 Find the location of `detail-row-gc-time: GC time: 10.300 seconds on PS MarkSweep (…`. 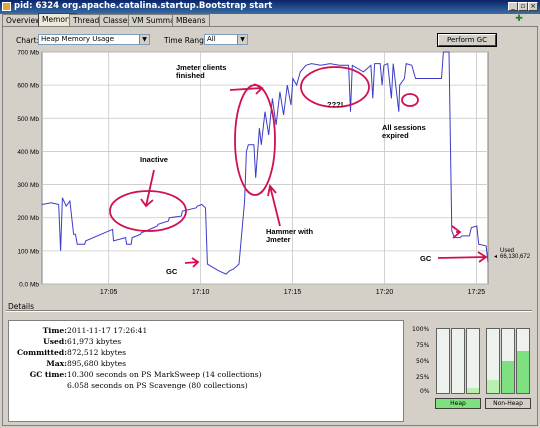

detail-row-gc-time: GC time: 10.300 seconds on PS MarkSweep (… is located at coordinates (145, 374).